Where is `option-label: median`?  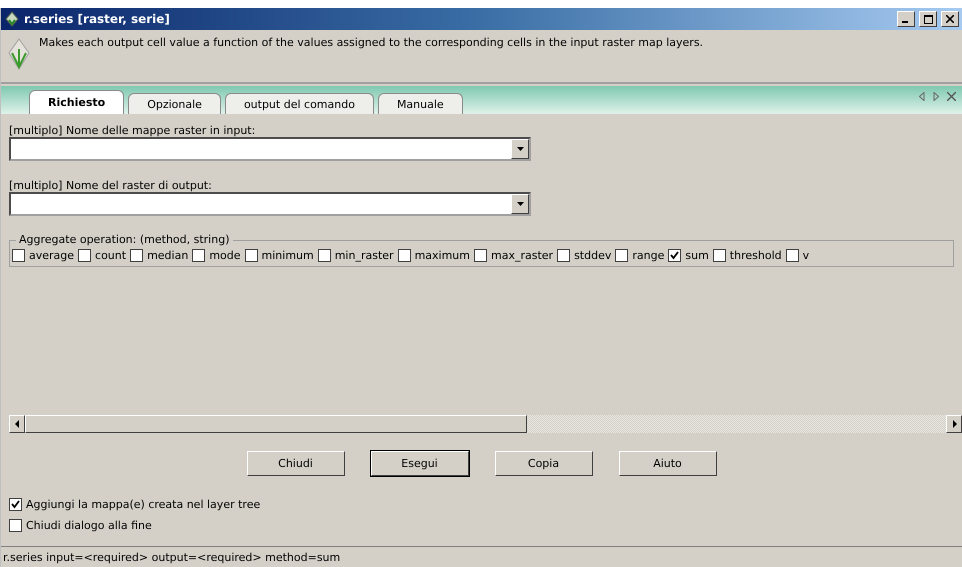
option-label: median is located at coordinates (167, 255).